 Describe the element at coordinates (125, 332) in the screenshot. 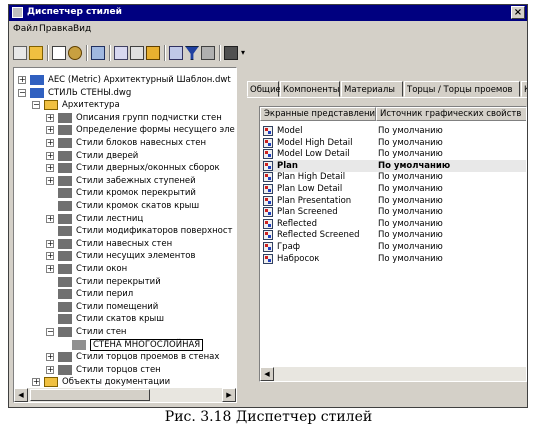

I see `tree-item: − Стили стен` at that location.